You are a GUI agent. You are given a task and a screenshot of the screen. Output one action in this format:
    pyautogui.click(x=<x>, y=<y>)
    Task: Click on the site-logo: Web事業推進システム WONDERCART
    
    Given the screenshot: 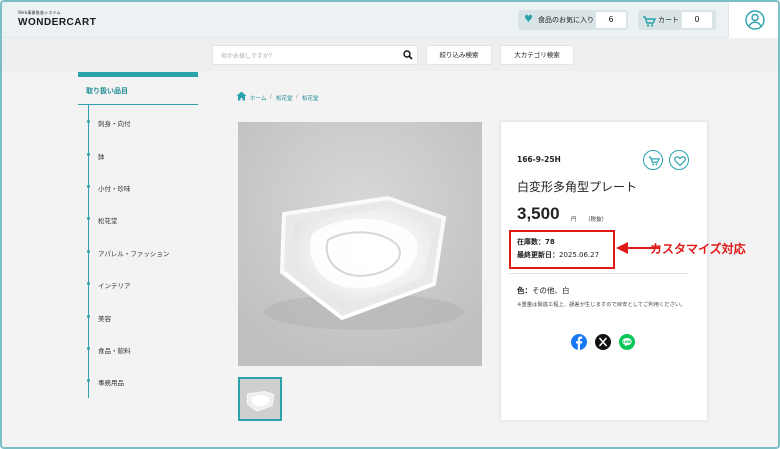 What is the action you would take?
    pyautogui.click(x=57, y=19)
    